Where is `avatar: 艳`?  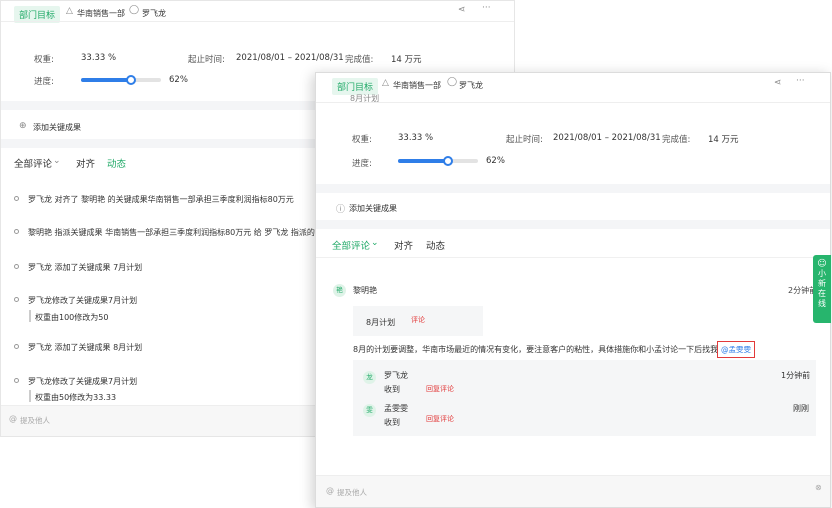
avatar: 艳 is located at coordinates (339, 290).